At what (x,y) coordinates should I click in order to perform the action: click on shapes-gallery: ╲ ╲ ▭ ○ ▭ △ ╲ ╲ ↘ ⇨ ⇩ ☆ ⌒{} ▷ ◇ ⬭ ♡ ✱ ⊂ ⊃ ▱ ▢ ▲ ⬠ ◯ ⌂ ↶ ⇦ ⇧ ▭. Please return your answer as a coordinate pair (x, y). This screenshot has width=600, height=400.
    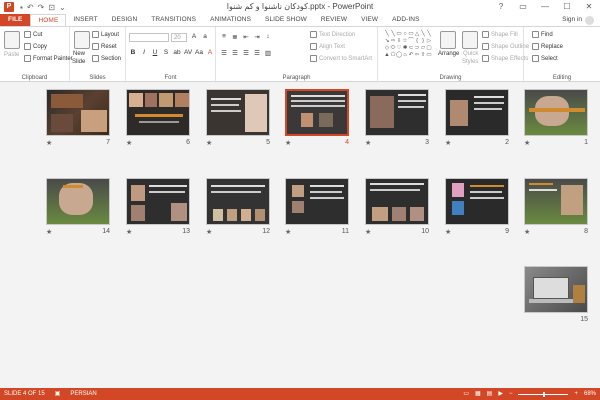
    Looking at the image, I should click on (408, 48).